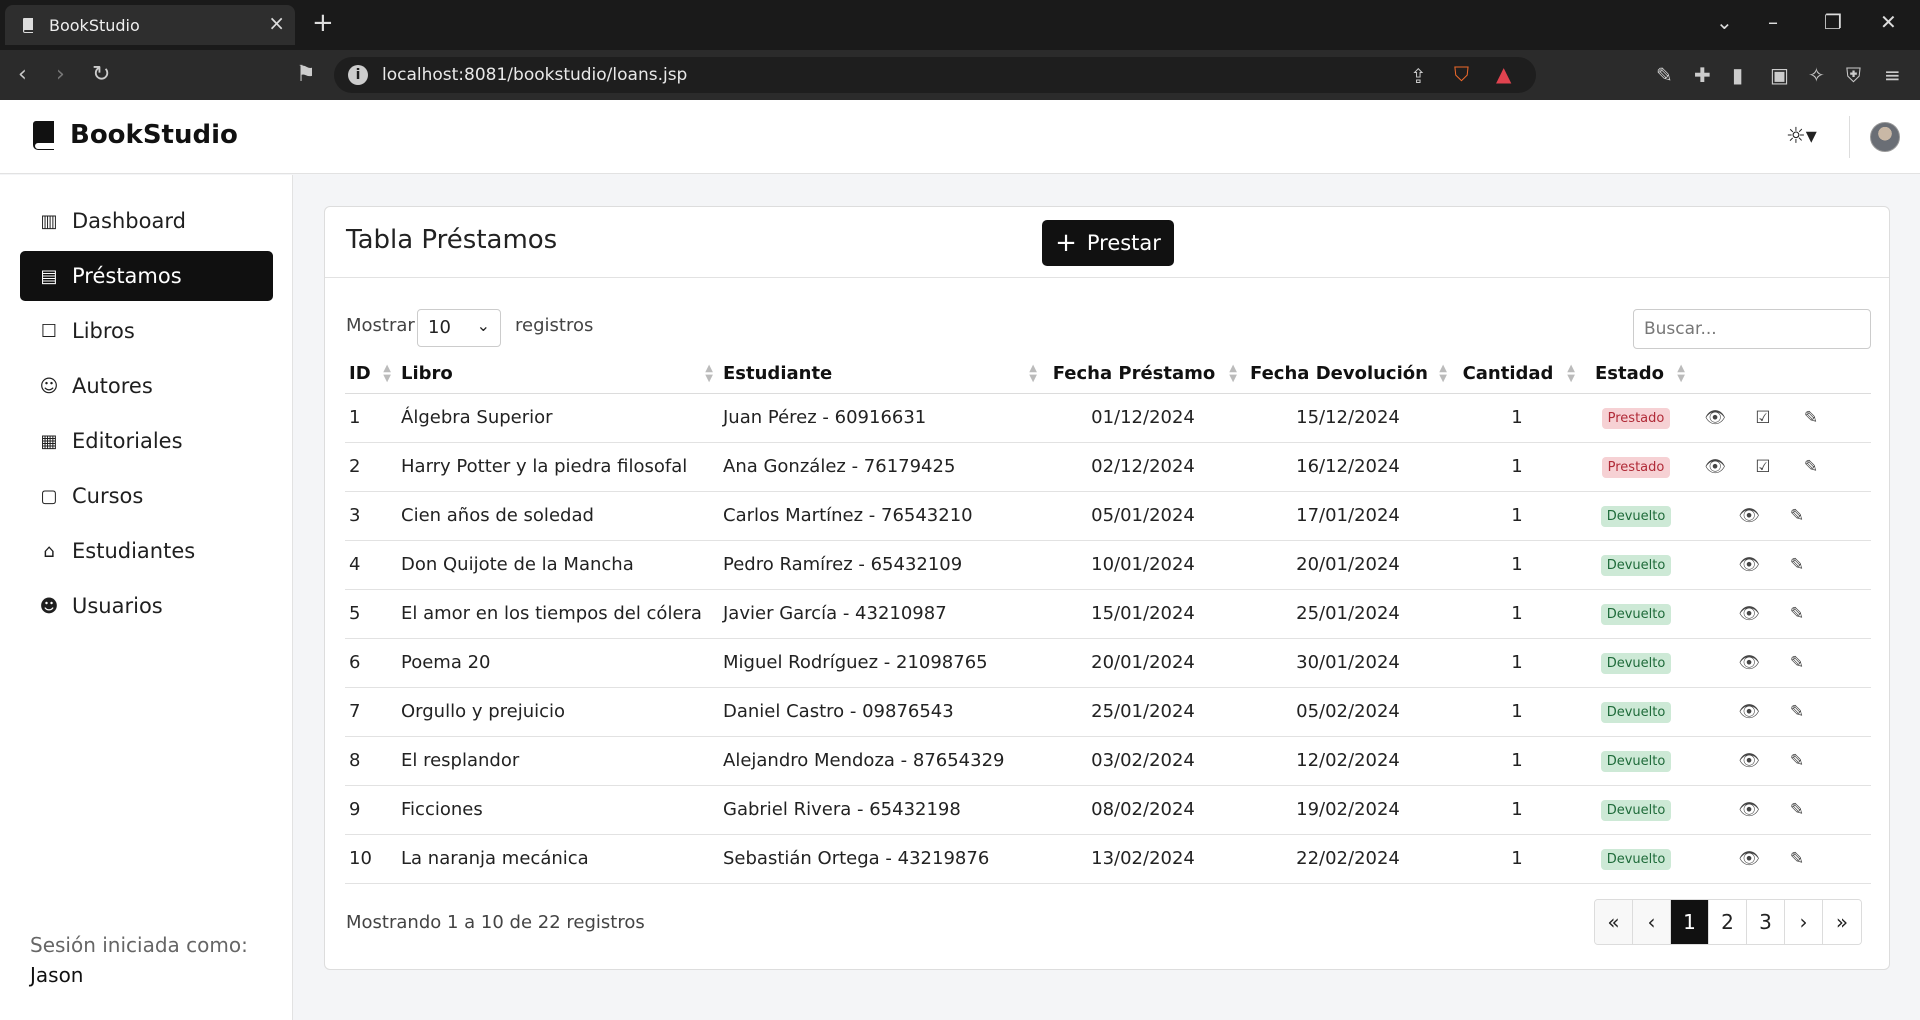 This screenshot has width=1920, height=1020. What do you see at coordinates (371, 374) in the screenshot?
I see `column-header-id: ID ▲ ▼` at bounding box center [371, 374].